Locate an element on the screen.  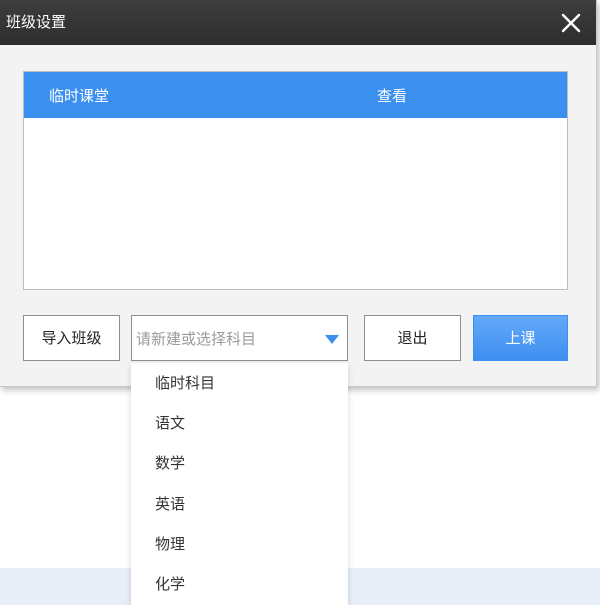
subject-select-placeholder: 请新建或选择科目 is located at coordinates (196, 339).